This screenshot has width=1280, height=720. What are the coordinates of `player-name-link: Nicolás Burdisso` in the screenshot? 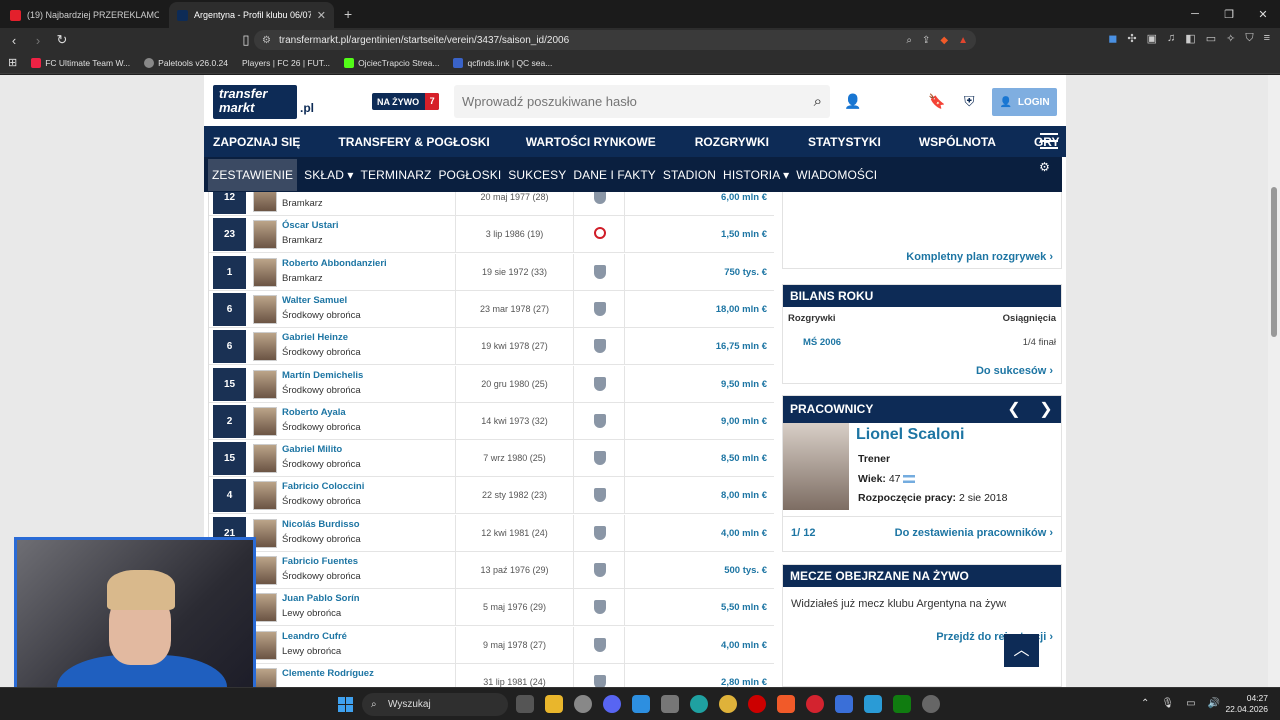 It's located at (321, 524).